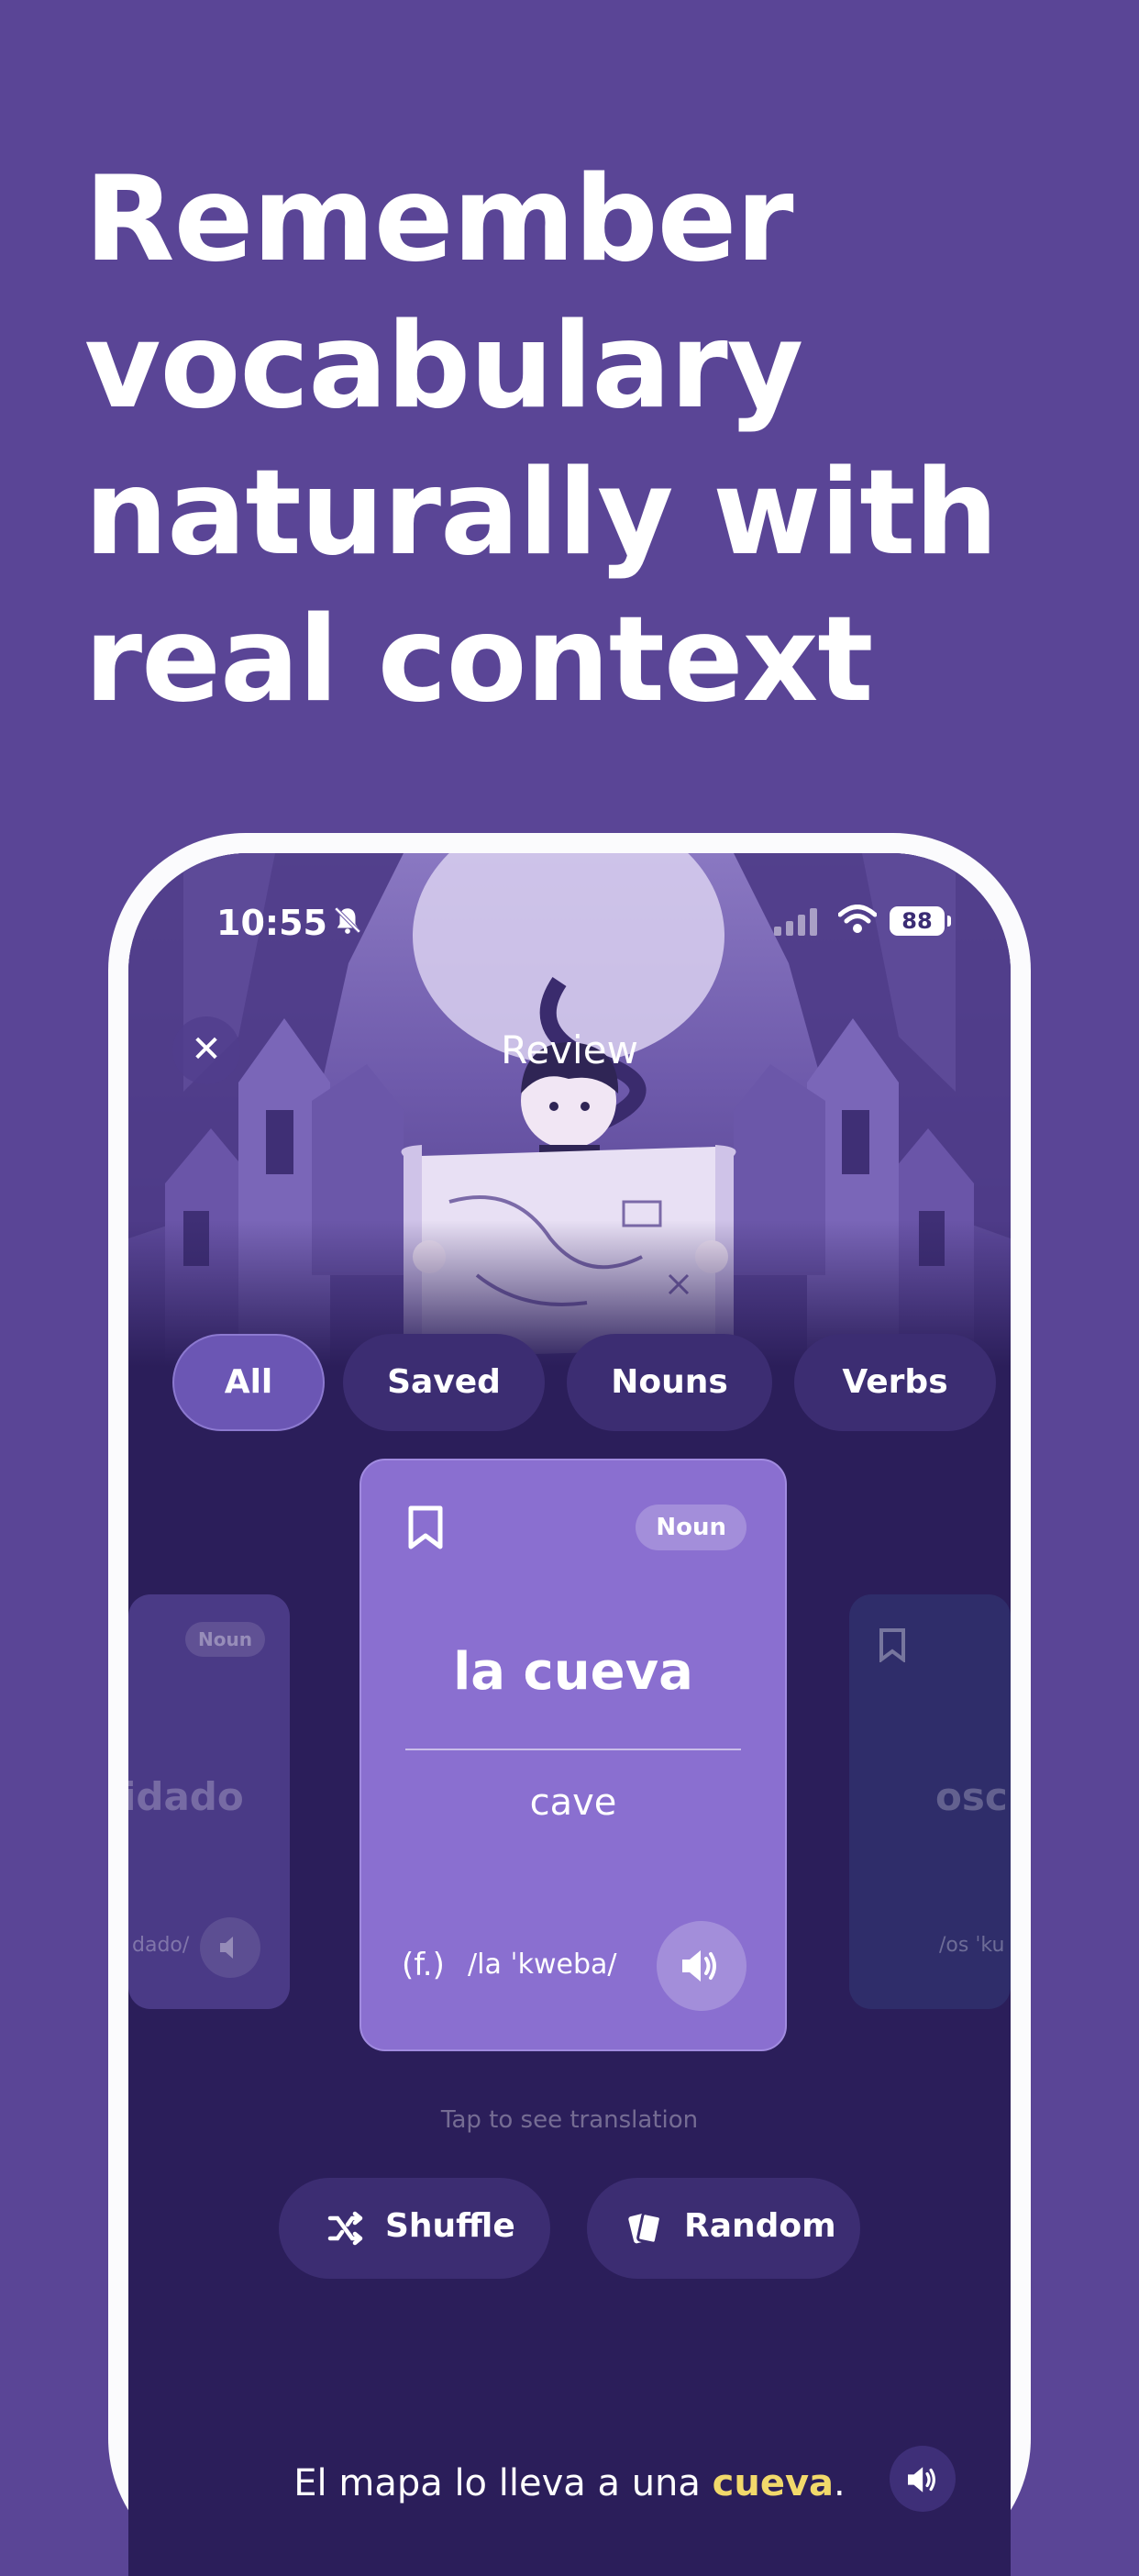  I want to click on tap-hint: Tap to see translation, so click(569, 2120).